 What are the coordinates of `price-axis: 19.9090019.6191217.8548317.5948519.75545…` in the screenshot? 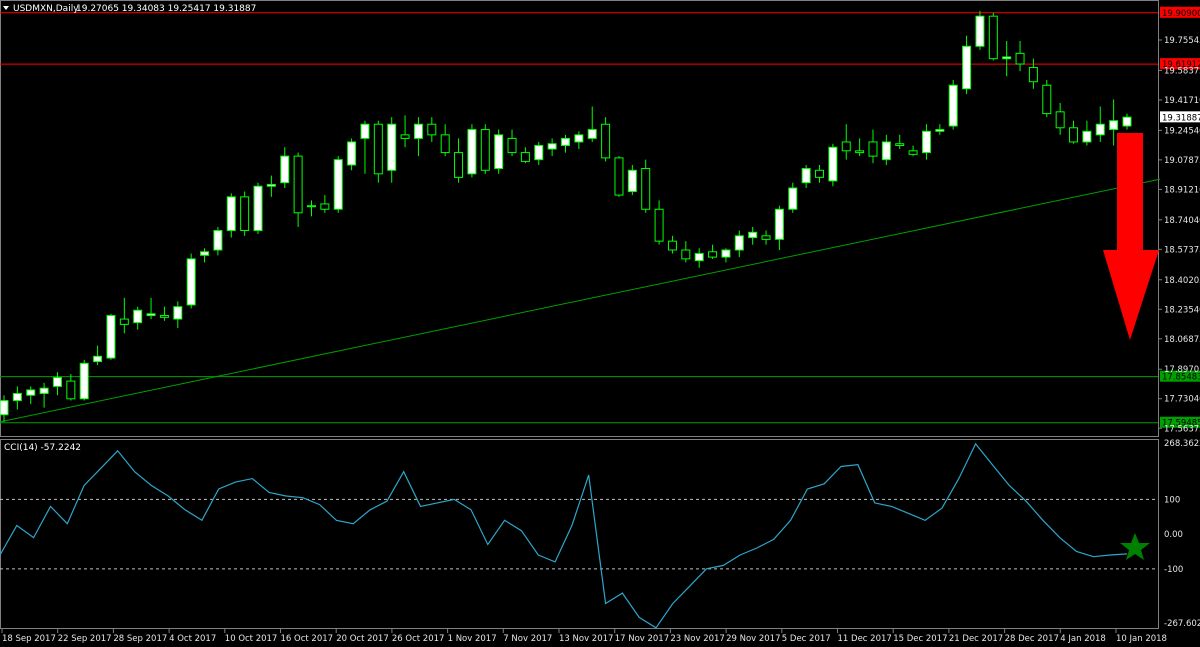 It's located at (1179, 220).